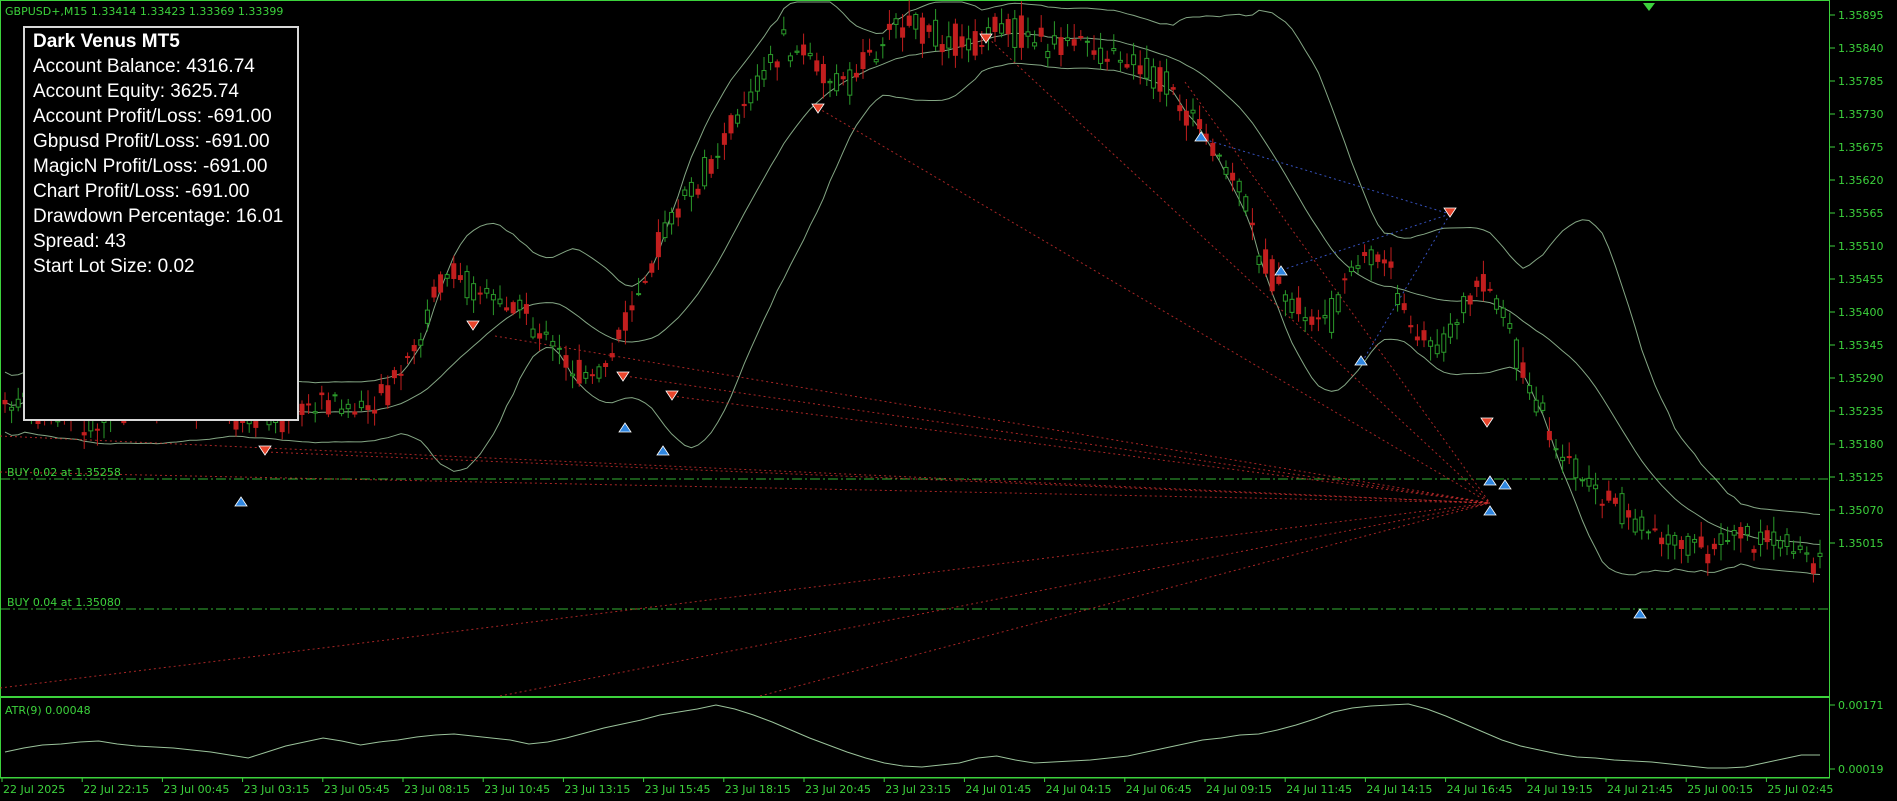  Describe the element at coordinates (1640, 789) in the screenshot. I see `time-tick-label: 24 Jul 21:45` at that location.